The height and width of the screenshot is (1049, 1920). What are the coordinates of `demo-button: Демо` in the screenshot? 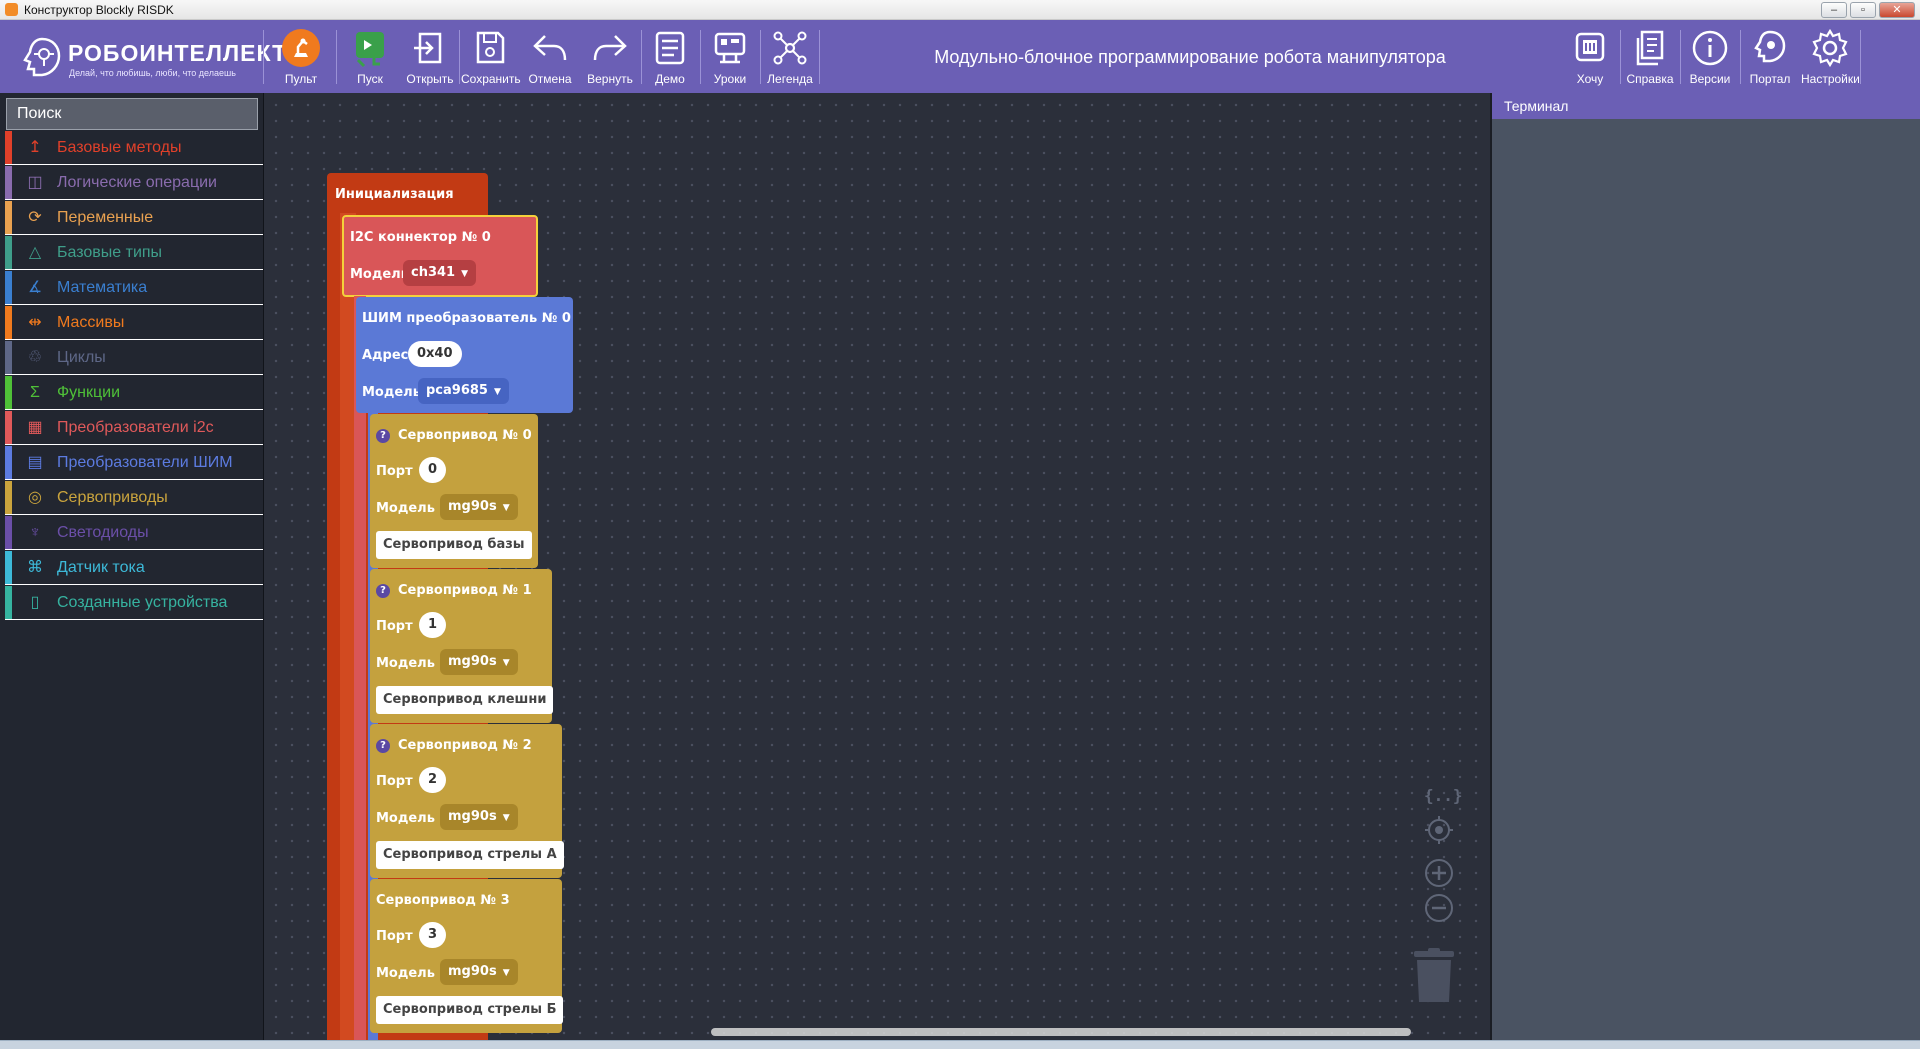 It's located at (670, 58).